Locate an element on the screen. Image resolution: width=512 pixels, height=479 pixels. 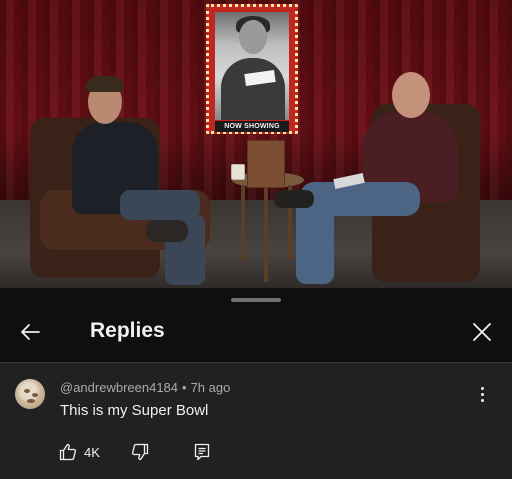
comment-author: @andrewbreen4184 is located at coordinates (119, 387).